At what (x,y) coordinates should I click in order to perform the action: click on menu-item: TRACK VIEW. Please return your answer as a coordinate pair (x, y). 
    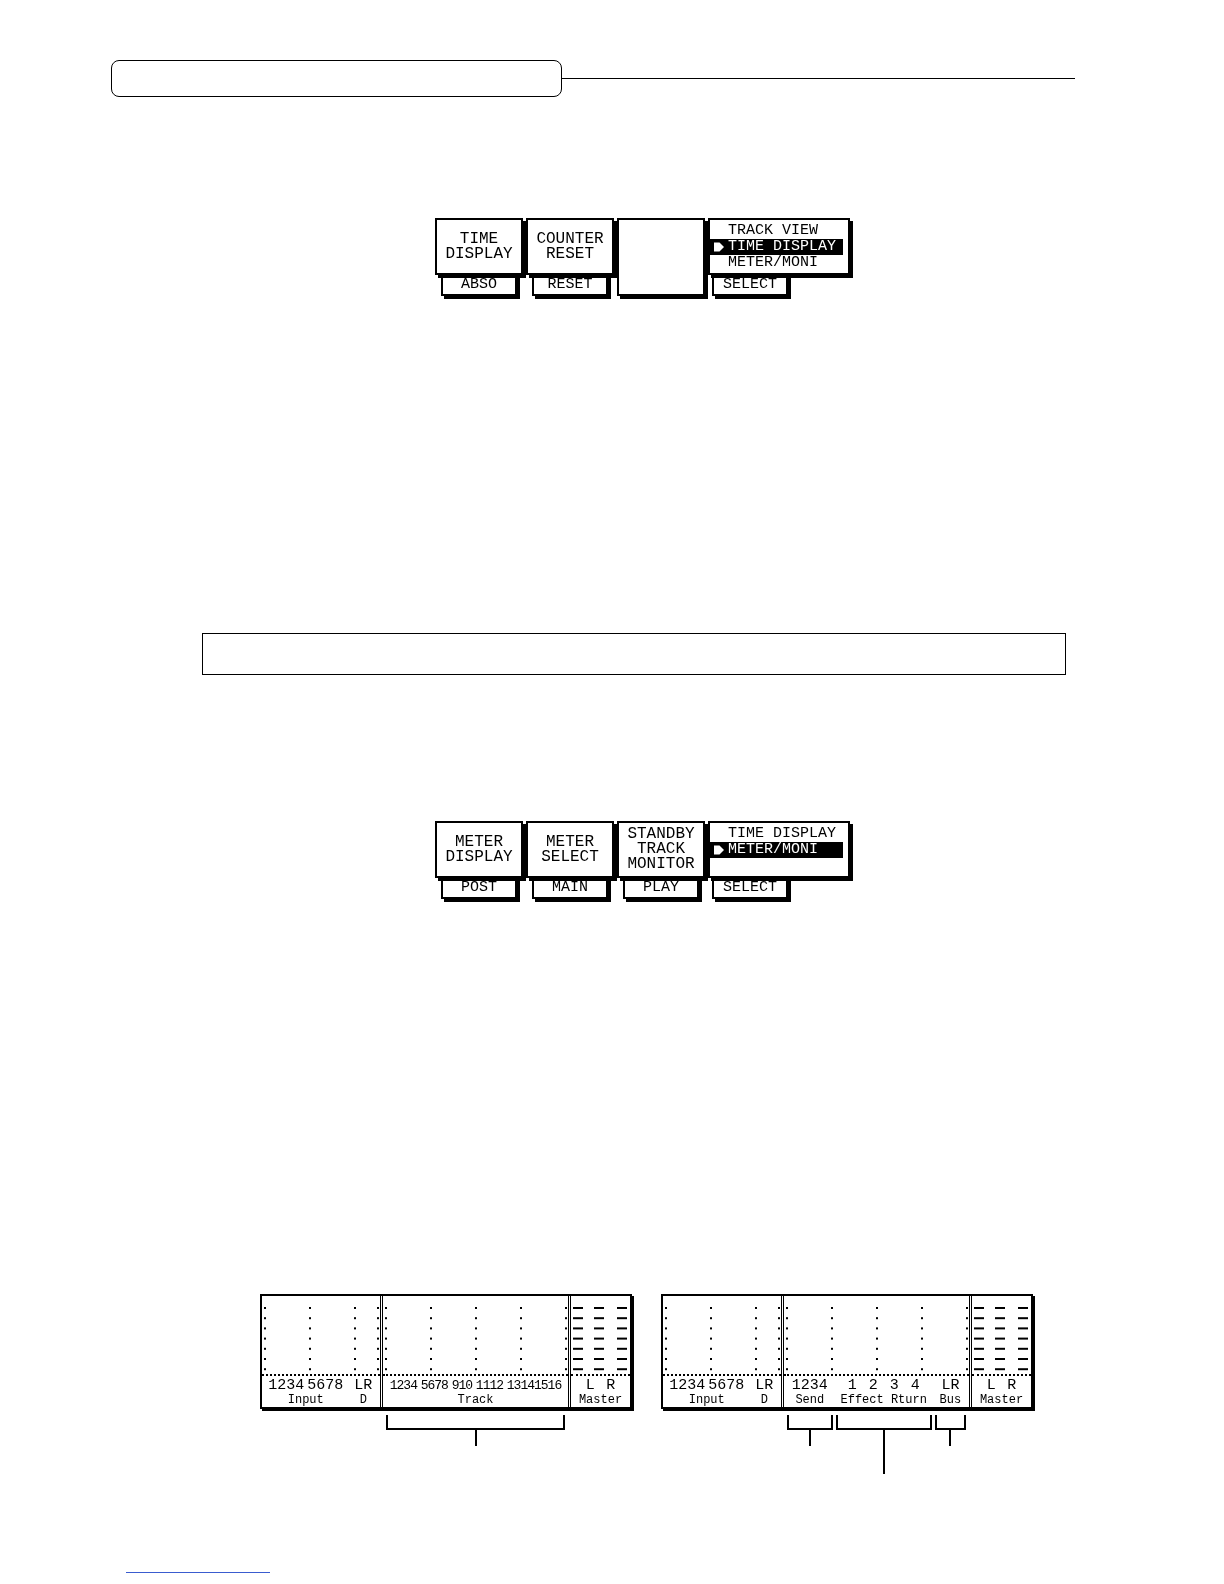
    Looking at the image, I should click on (776, 231).